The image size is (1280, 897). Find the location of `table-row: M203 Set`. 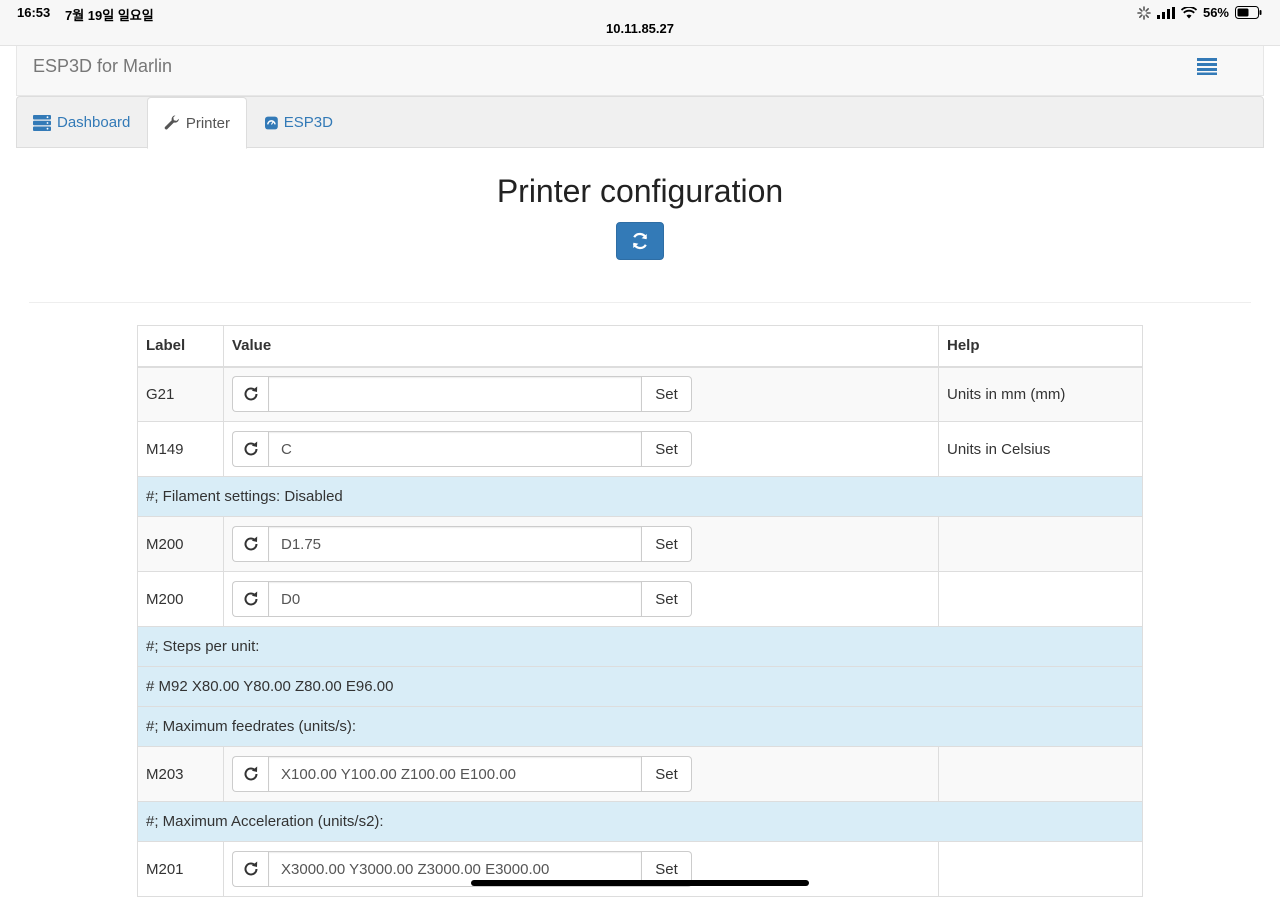

table-row: M203 Set is located at coordinates (640, 774).